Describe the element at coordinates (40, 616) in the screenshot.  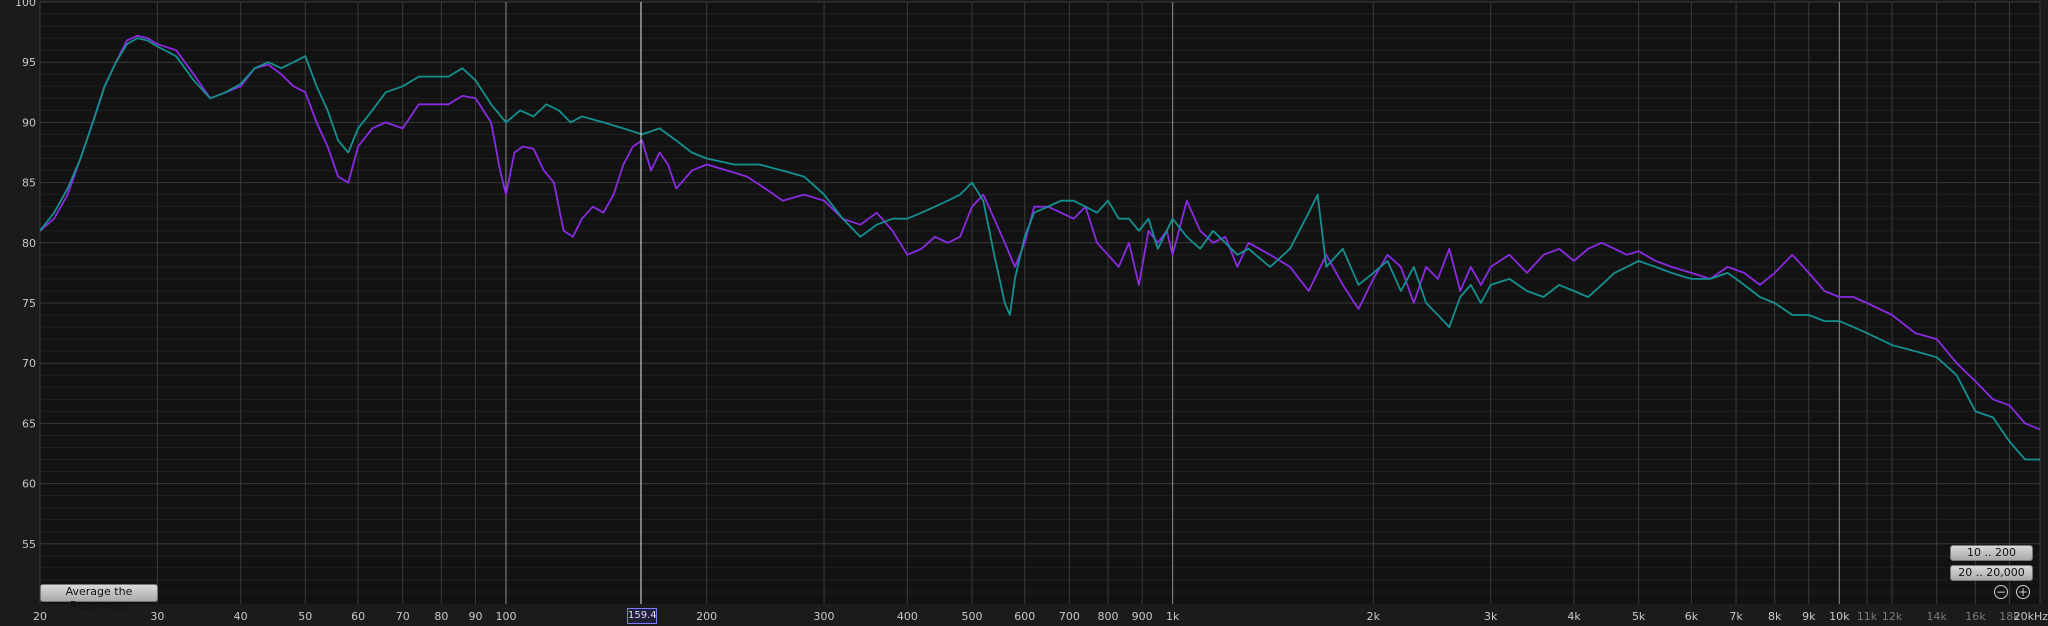
I see `x-tick-label: 20` at that location.